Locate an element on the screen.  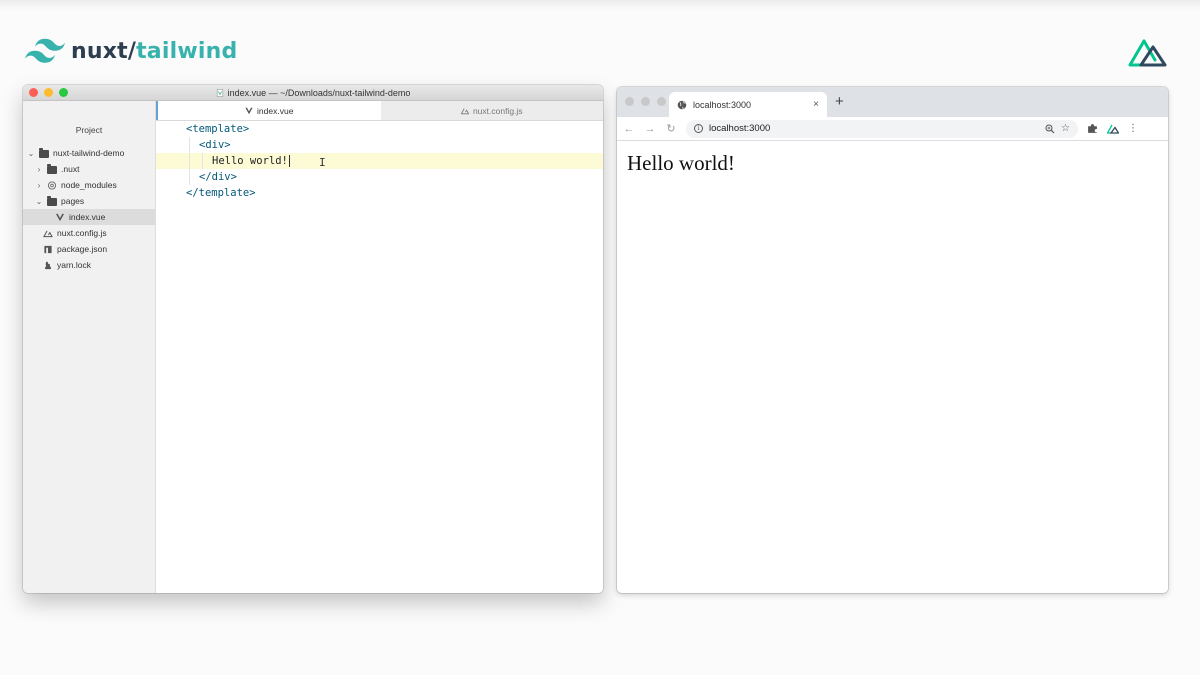
tree-item-index-vue: index.vue is located at coordinates (89, 217).